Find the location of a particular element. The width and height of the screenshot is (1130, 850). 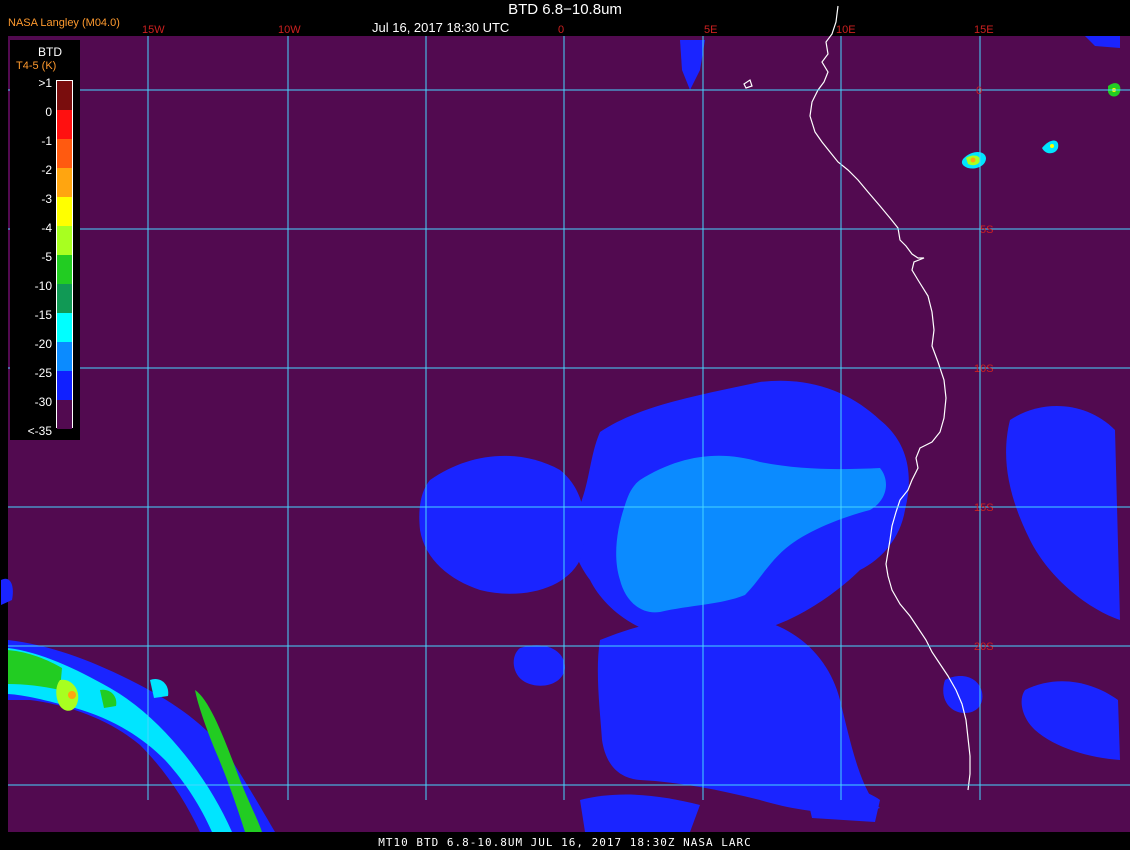

credit-label: NASA Langley (M04.0) is located at coordinates (64, 23).